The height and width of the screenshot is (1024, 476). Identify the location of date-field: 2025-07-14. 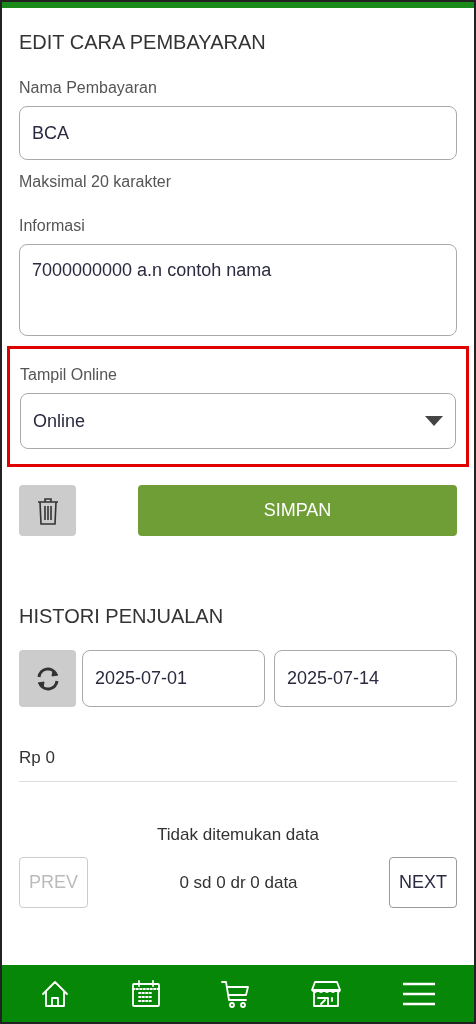
(365, 678).